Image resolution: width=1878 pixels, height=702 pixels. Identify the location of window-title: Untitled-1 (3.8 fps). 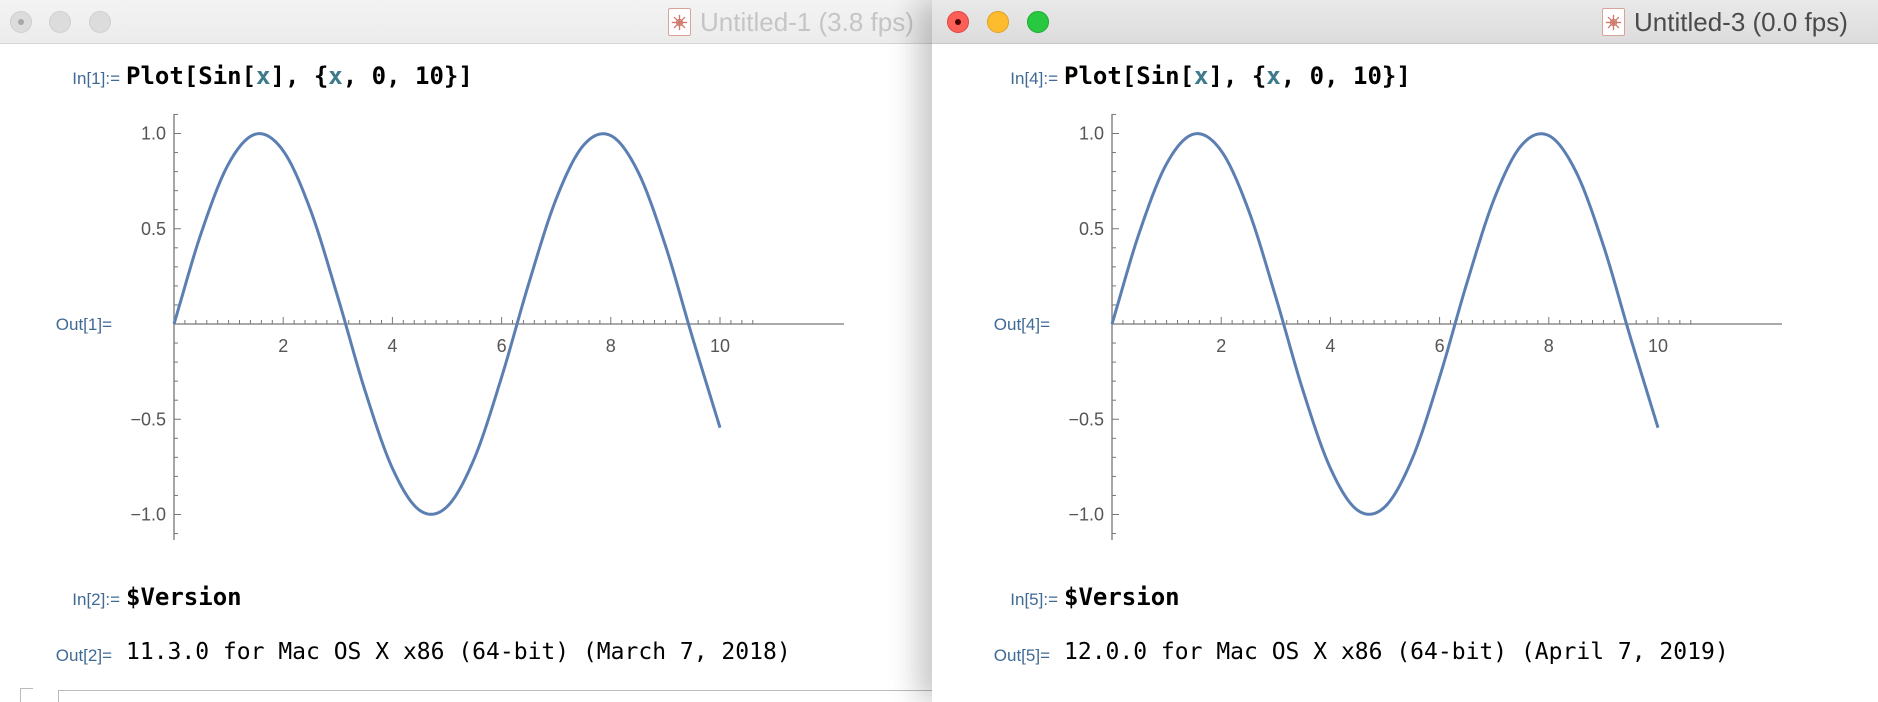
(807, 21).